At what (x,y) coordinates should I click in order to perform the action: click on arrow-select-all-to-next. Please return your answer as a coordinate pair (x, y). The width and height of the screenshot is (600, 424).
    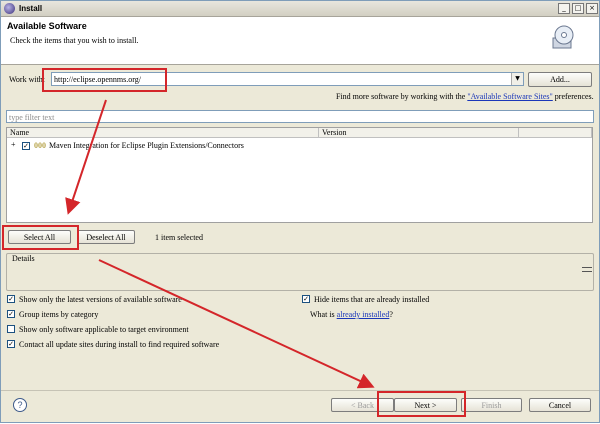
    Looking at the image, I should click on (236, 324).